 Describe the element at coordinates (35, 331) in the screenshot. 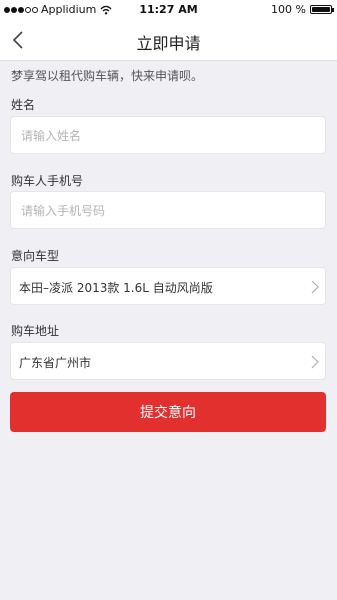

I see `address-label: 购车地址` at that location.